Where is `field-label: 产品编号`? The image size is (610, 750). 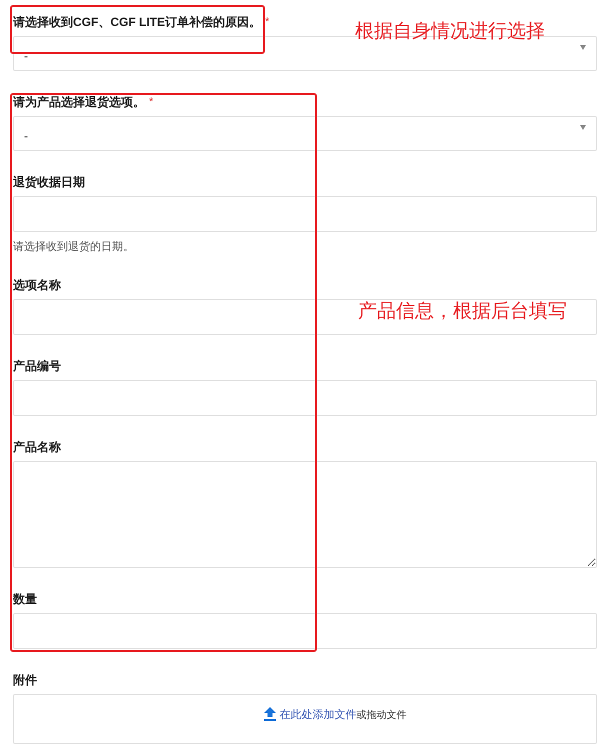 field-label: 产品编号 is located at coordinates (37, 366).